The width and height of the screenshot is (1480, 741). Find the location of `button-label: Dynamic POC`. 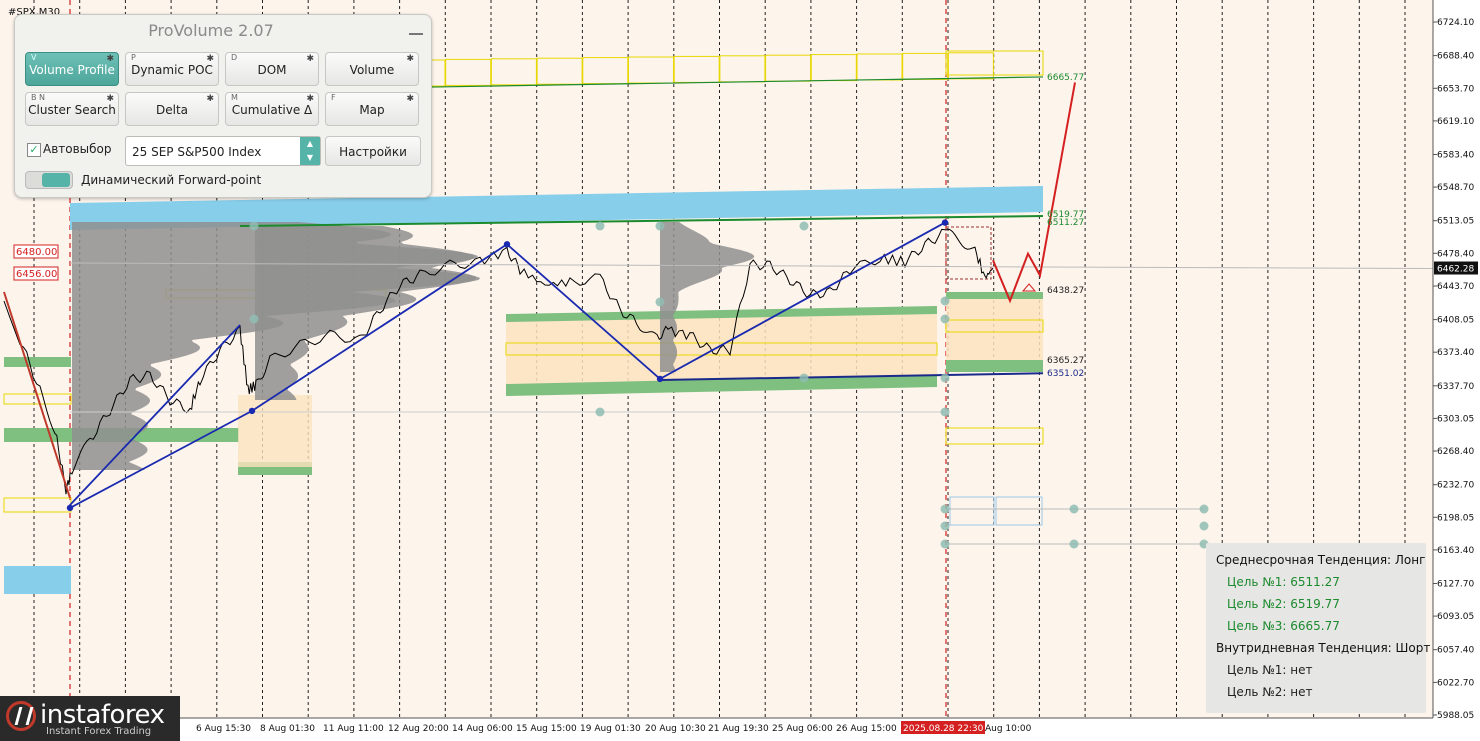

button-label: Dynamic POC is located at coordinates (172, 70).